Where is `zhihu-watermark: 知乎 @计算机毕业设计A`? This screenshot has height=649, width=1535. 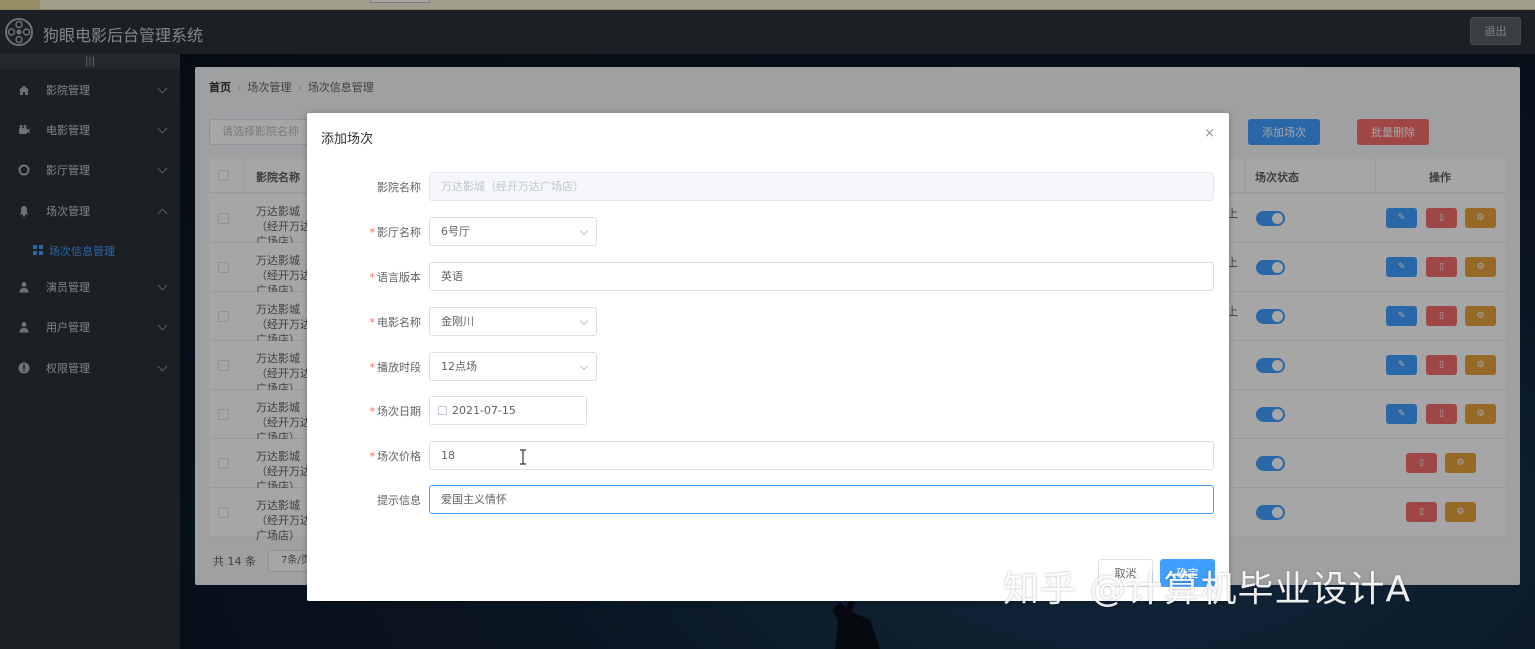 zhihu-watermark: 知乎 @计算机毕业设计A is located at coordinates (1207, 589).